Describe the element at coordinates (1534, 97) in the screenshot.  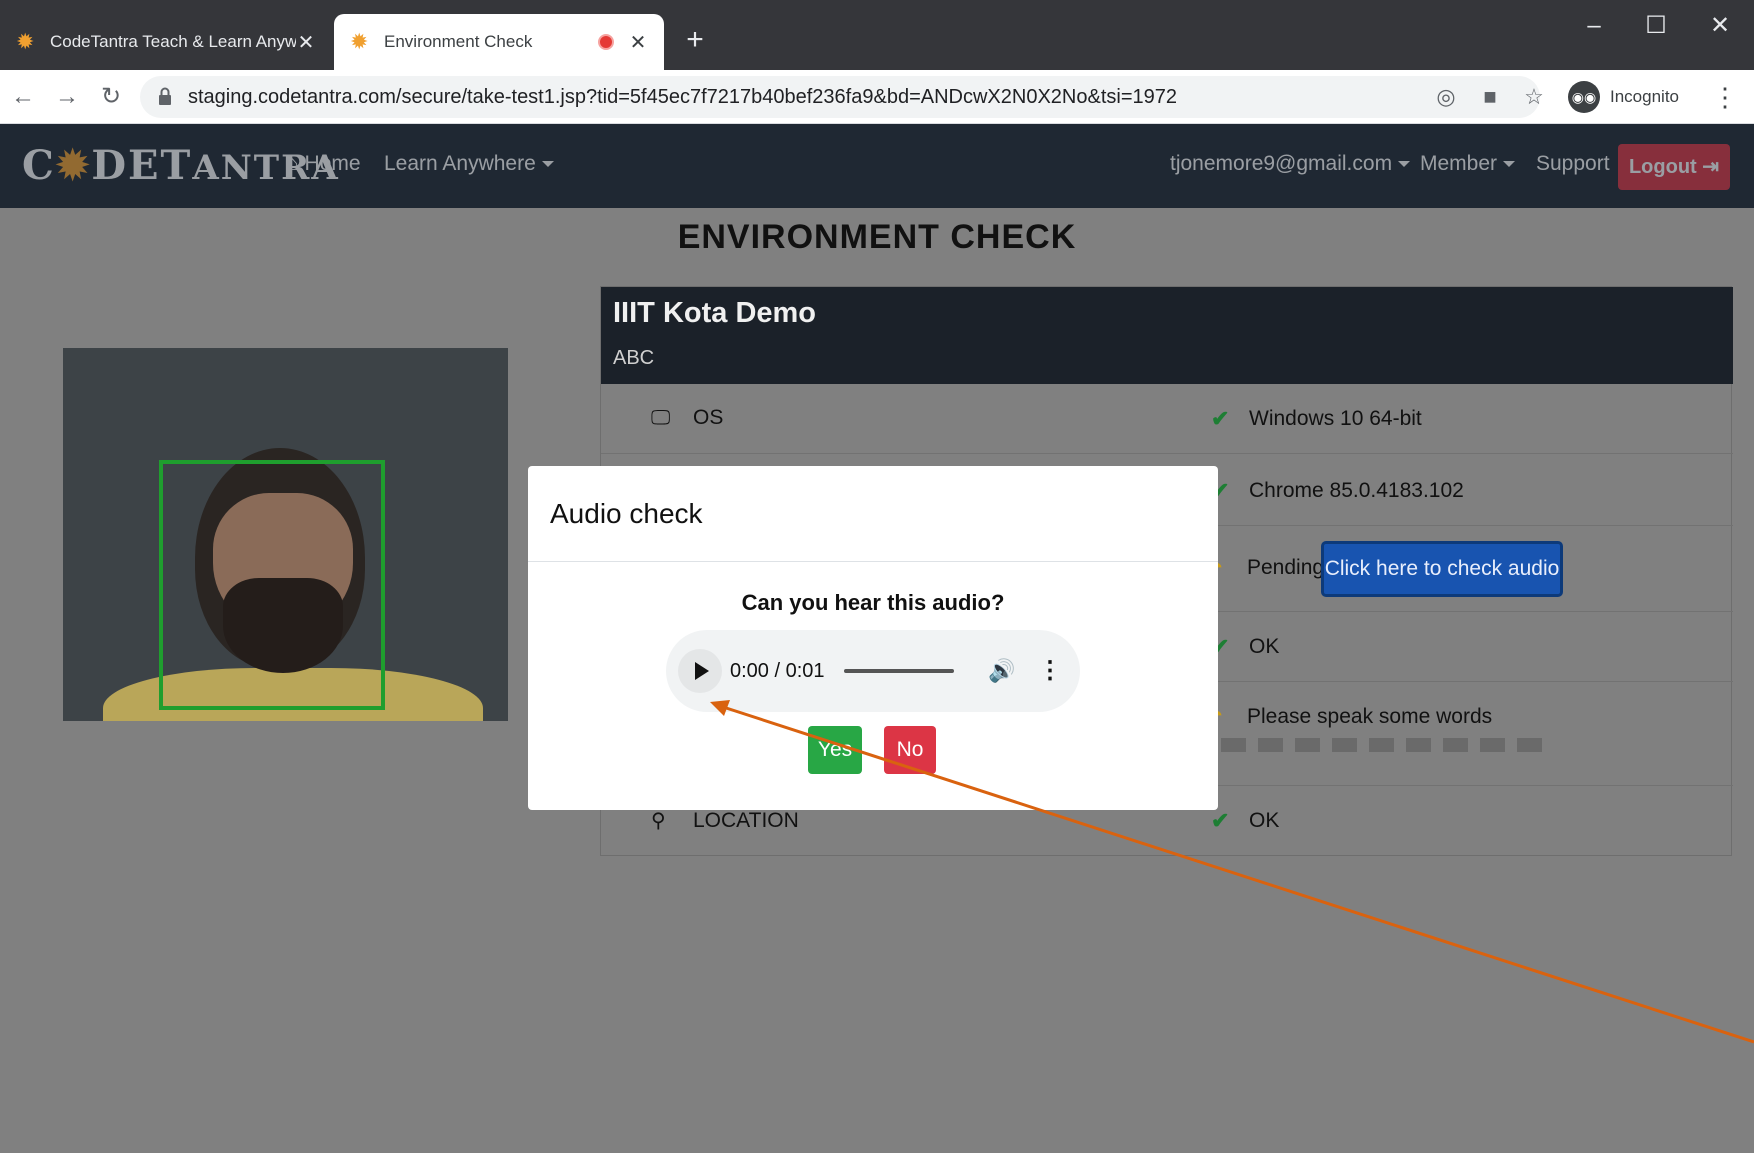
I see `bookmark-star-icon: ☆` at that location.